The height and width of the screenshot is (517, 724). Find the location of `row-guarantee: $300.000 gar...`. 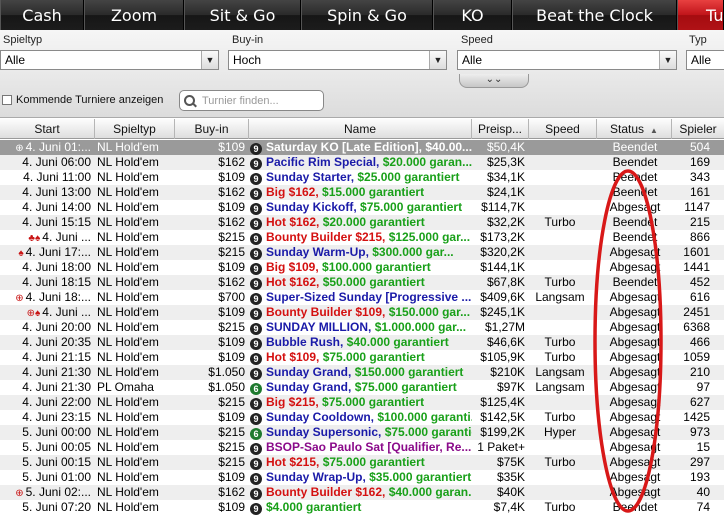

row-guarantee: $300.000 gar... is located at coordinates (413, 252).